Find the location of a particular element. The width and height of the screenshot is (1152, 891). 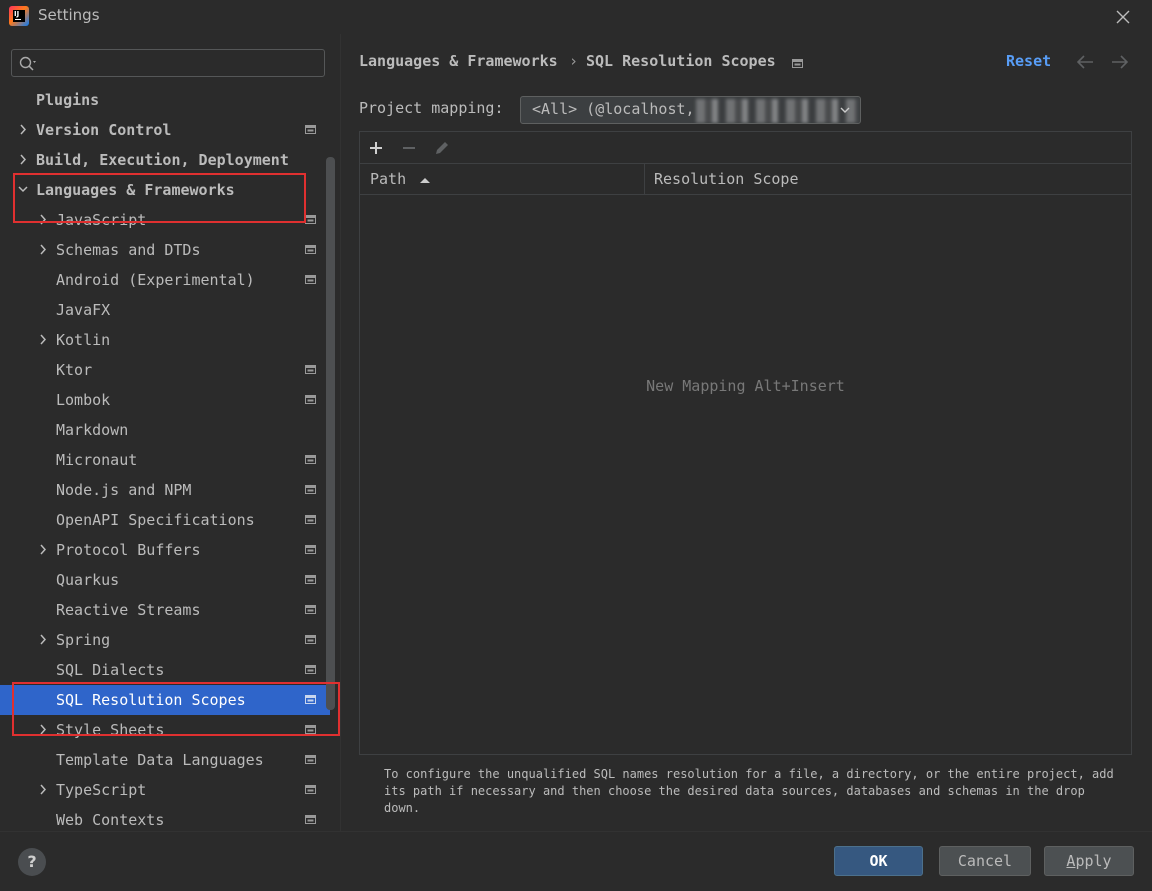

column-separator is located at coordinates (644, 179).